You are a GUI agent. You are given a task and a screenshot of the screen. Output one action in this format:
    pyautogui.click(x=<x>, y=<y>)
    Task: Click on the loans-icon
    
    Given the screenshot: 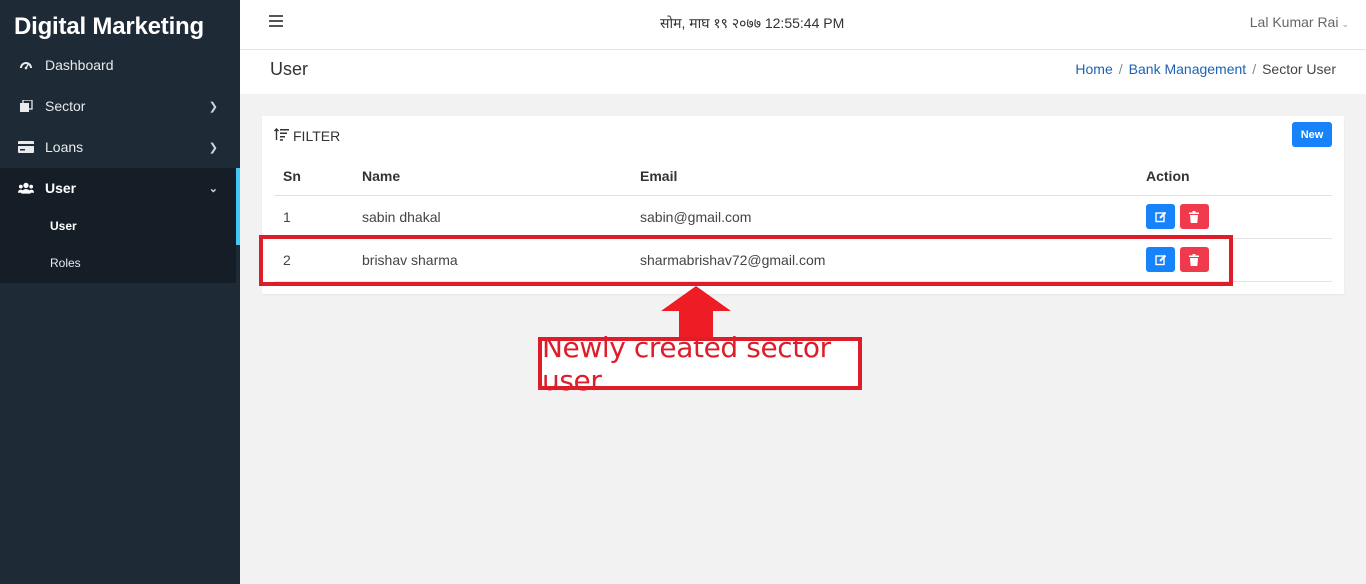 What is the action you would take?
    pyautogui.click(x=26, y=147)
    